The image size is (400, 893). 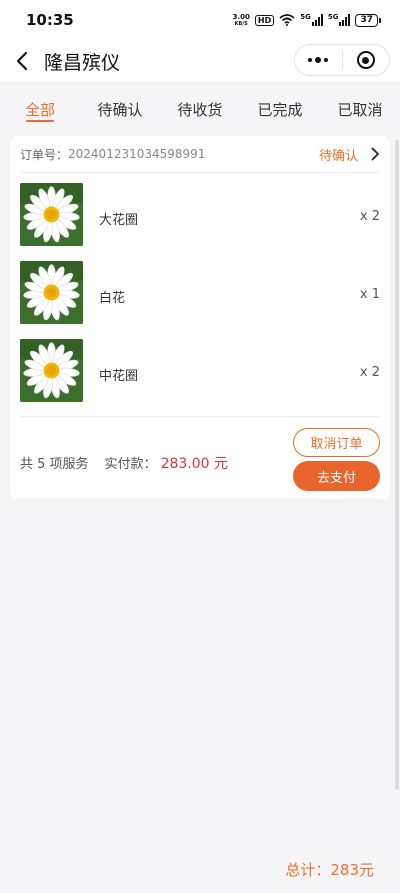 I want to click on order-footer: 共 5 项服务 实付款： 283.00 元 取消订单 去支付, so click(x=200, y=456).